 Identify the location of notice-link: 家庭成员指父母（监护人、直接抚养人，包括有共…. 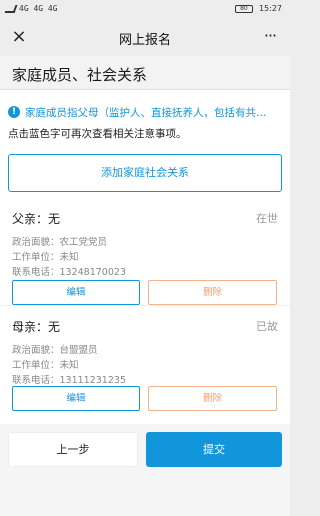
(146, 112).